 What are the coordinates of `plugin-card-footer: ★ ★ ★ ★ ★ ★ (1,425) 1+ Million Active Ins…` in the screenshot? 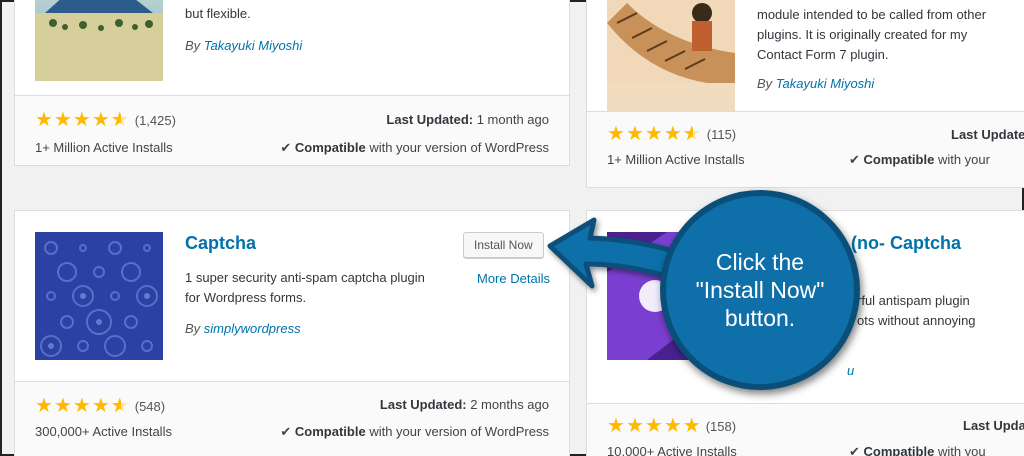 It's located at (292, 130).